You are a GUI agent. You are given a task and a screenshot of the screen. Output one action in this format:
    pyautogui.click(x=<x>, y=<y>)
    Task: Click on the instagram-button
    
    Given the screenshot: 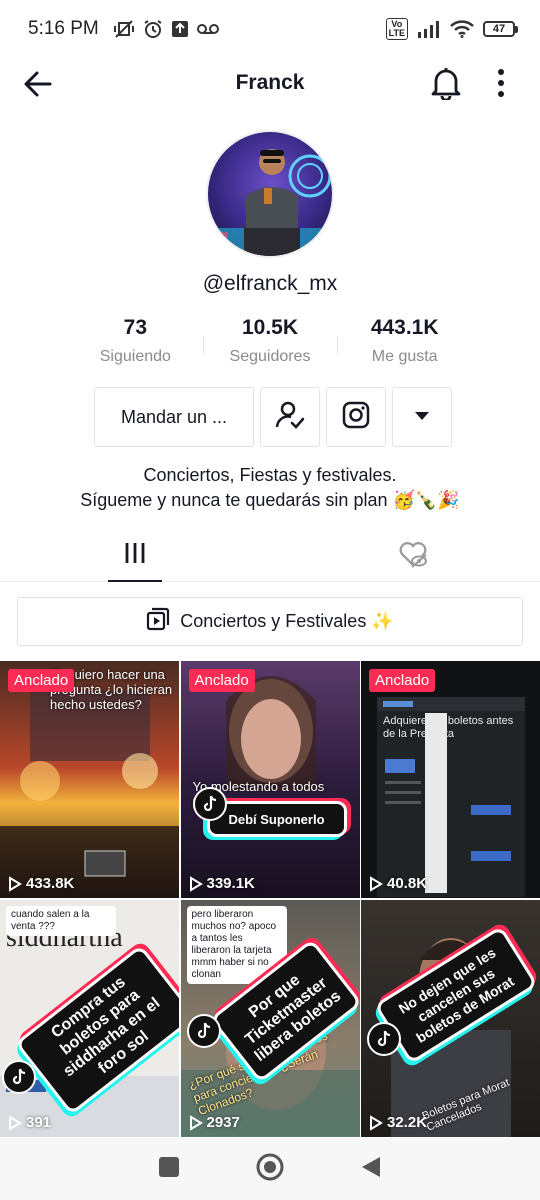 What is the action you would take?
    pyautogui.click(x=356, y=417)
    